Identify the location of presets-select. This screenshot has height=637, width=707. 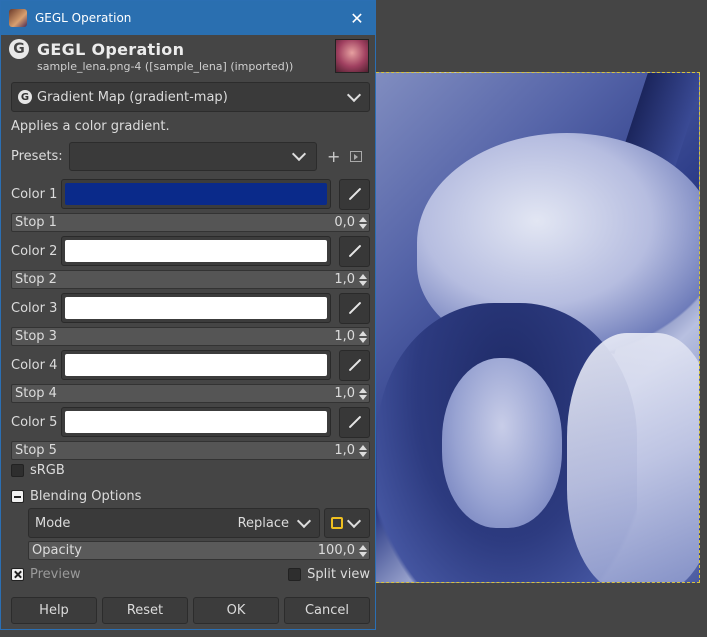
(193, 156).